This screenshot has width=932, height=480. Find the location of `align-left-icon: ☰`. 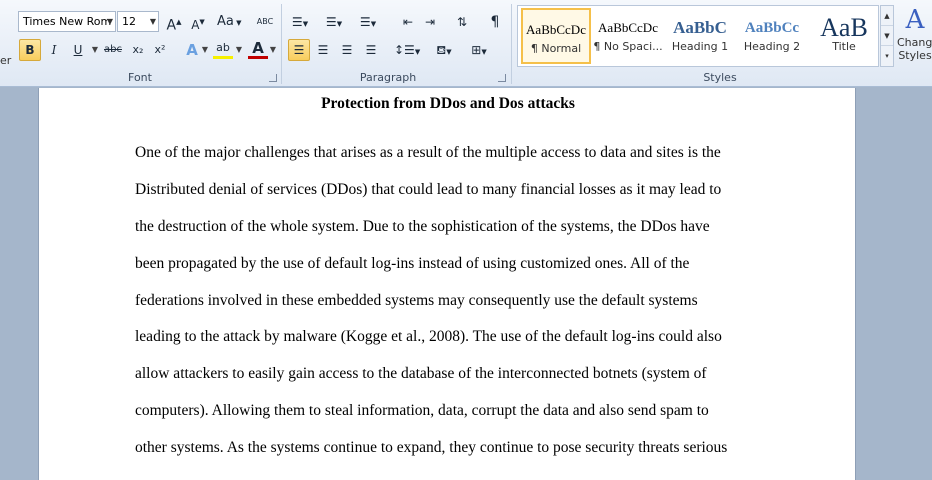

align-left-icon: ☰ is located at coordinates (299, 50).